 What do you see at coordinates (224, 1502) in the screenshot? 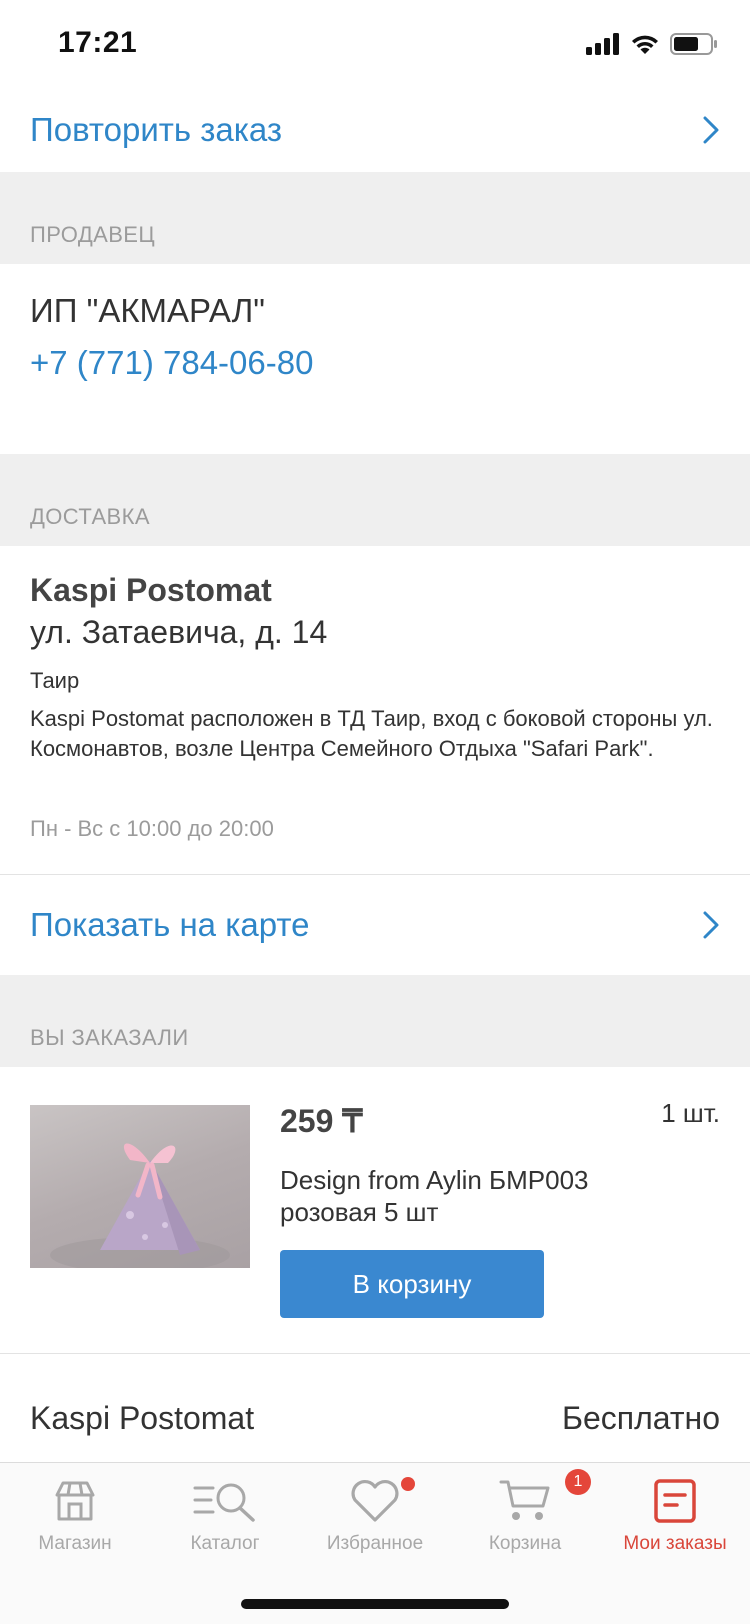
I see `catalog-search-icon` at bounding box center [224, 1502].